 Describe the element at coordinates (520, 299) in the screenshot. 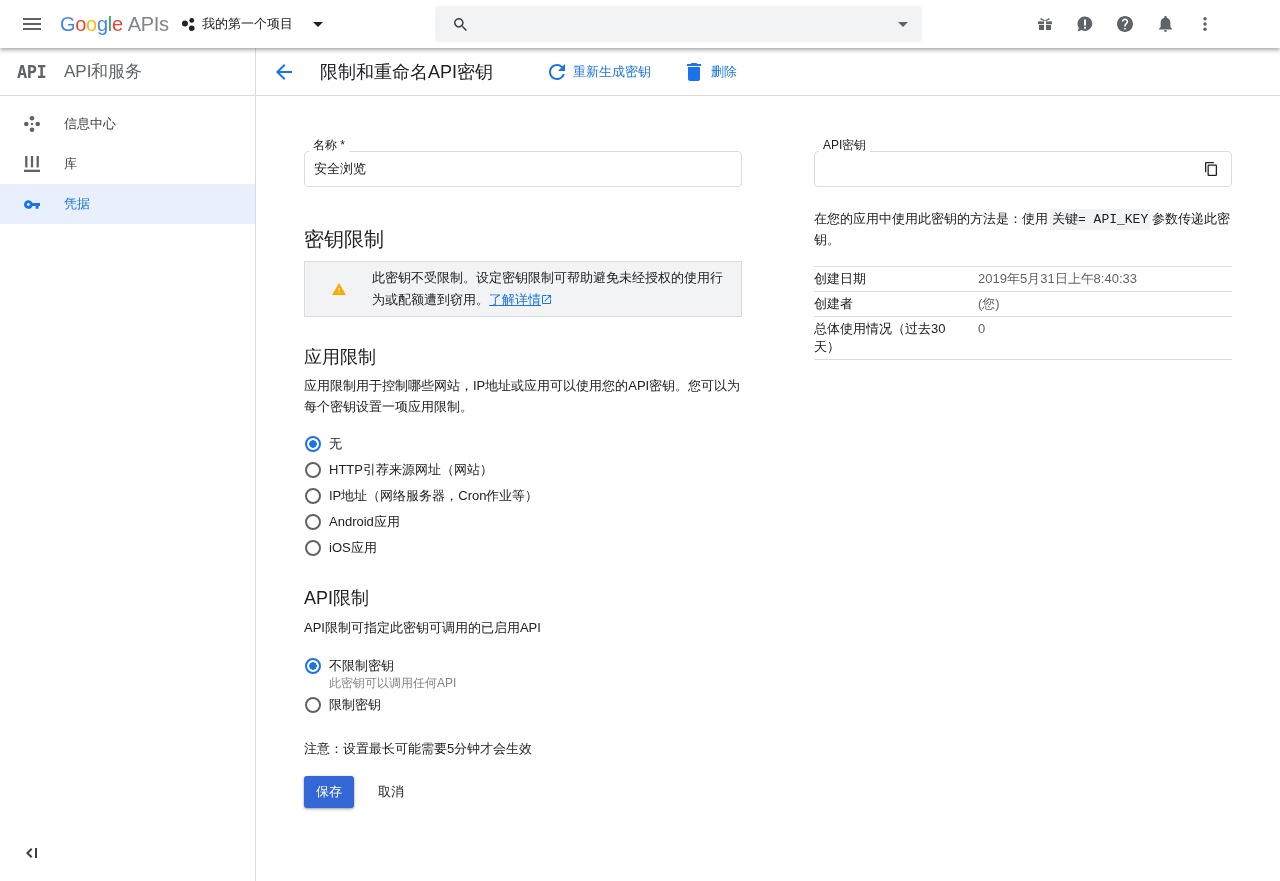

I see `learn-more-link: 了解详情` at that location.